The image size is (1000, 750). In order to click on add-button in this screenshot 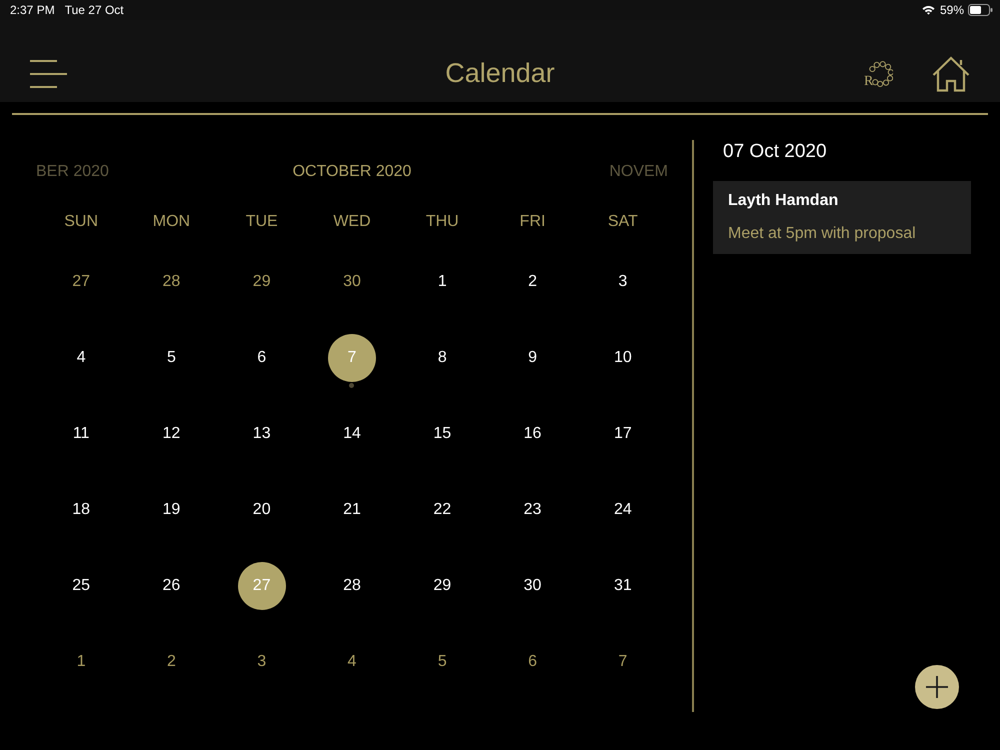, I will do `click(937, 687)`.